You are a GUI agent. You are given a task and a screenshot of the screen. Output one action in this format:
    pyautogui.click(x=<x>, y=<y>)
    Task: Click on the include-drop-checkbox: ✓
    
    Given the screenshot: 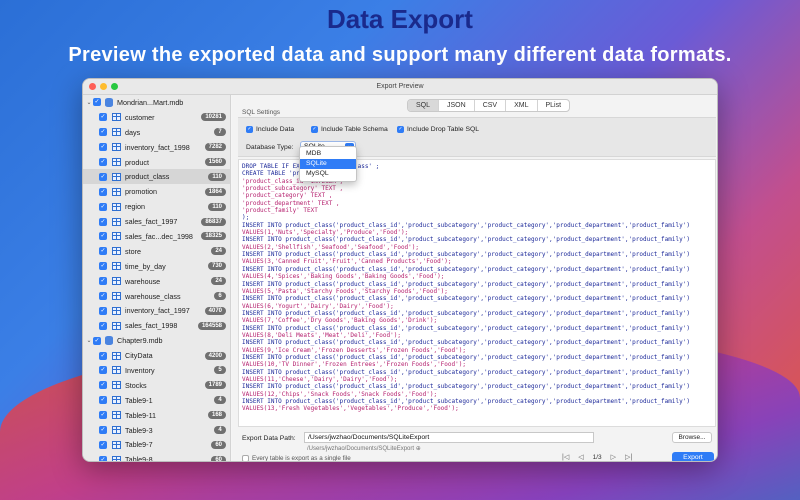 What is the action you would take?
    pyautogui.click(x=400, y=129)
    